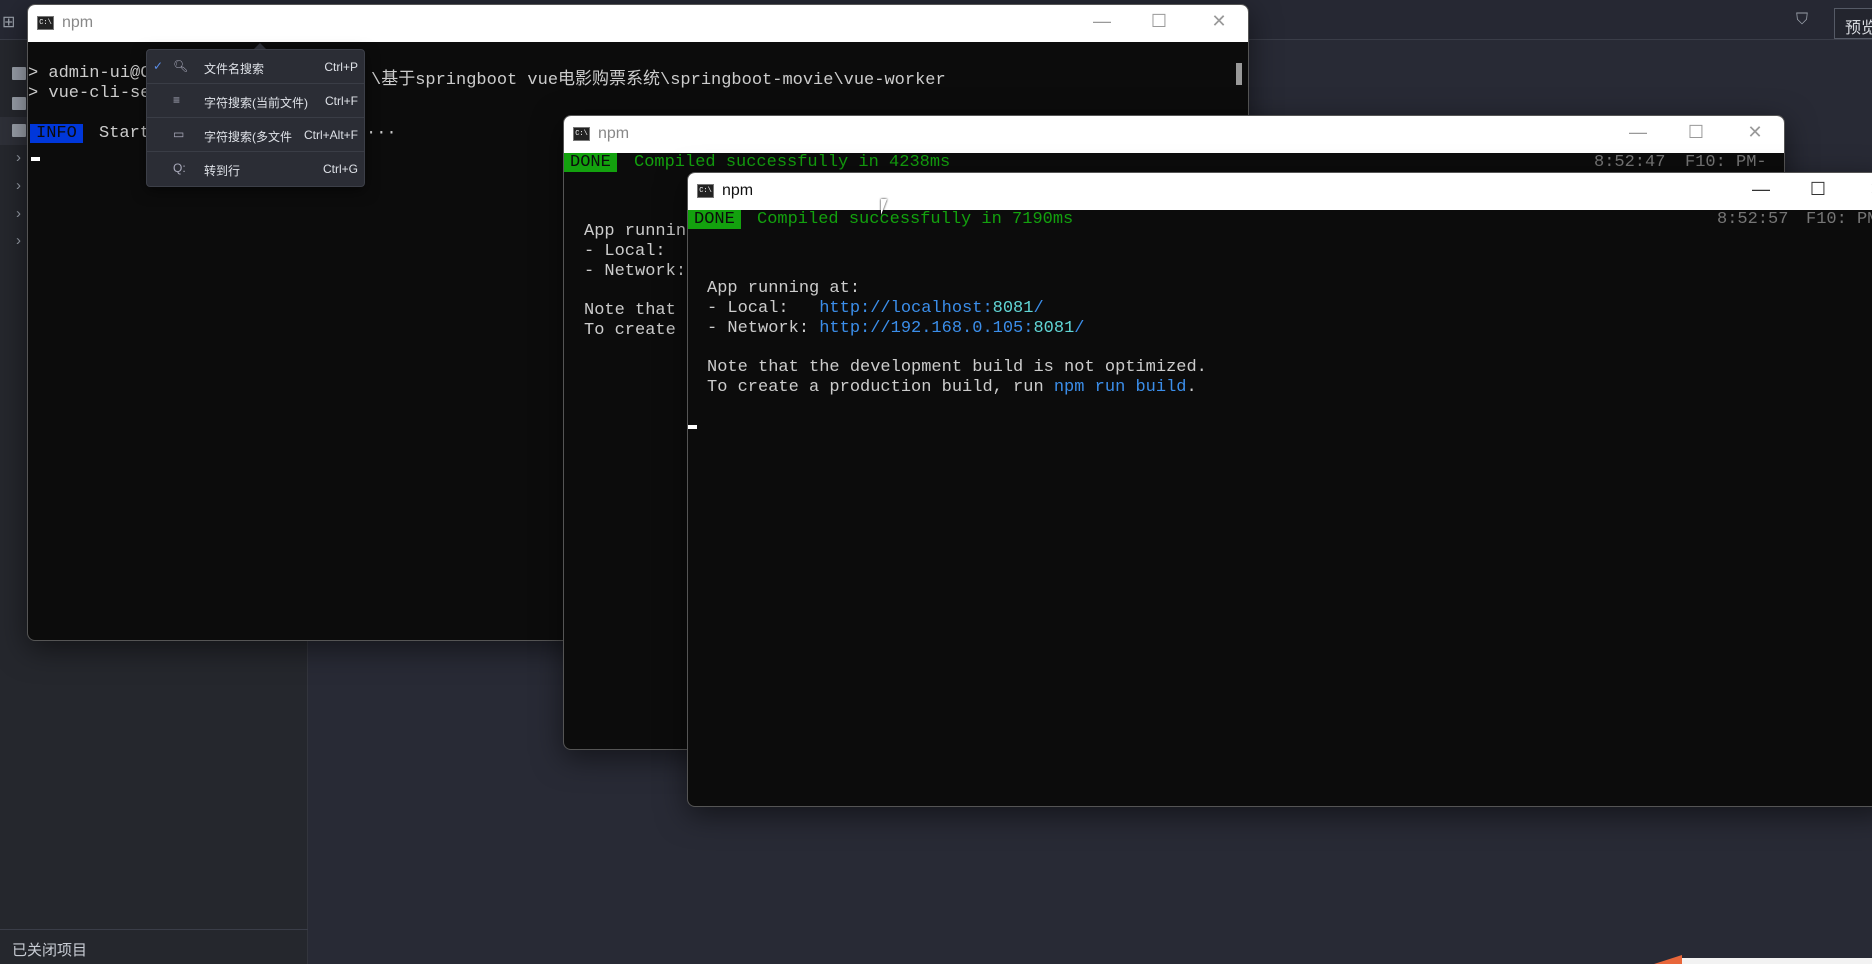 The image size is (1872, 964). Describe the element at coordinates (255, 169) in the screenshot. I see `menu-item-goto-line: Q: 转到行 Ctrl+G` at that location.